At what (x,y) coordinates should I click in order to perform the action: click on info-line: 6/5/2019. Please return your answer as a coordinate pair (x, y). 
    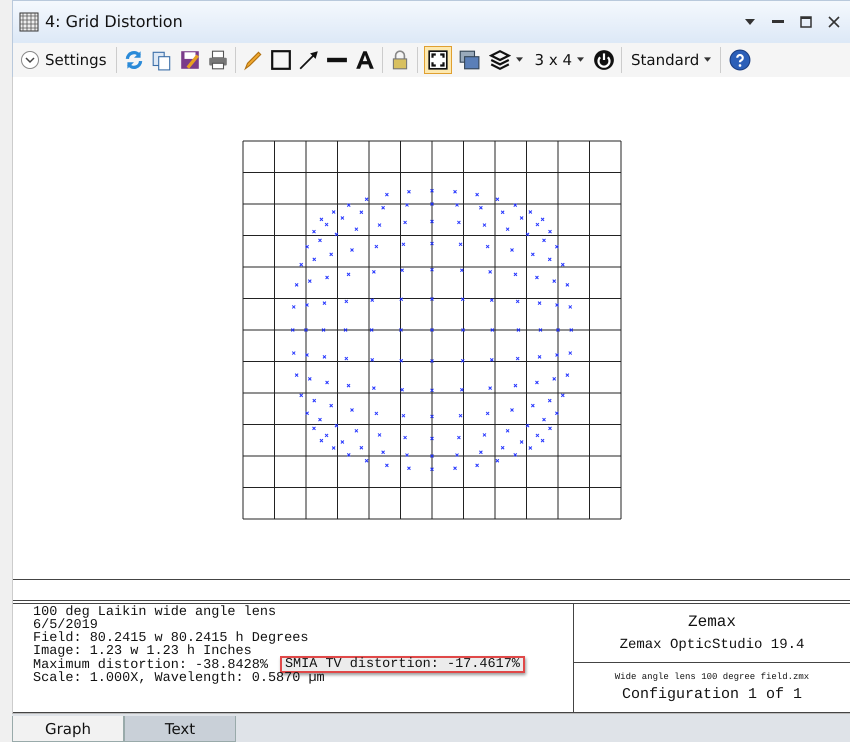
    Looking at the image, I should click on (65, 625).